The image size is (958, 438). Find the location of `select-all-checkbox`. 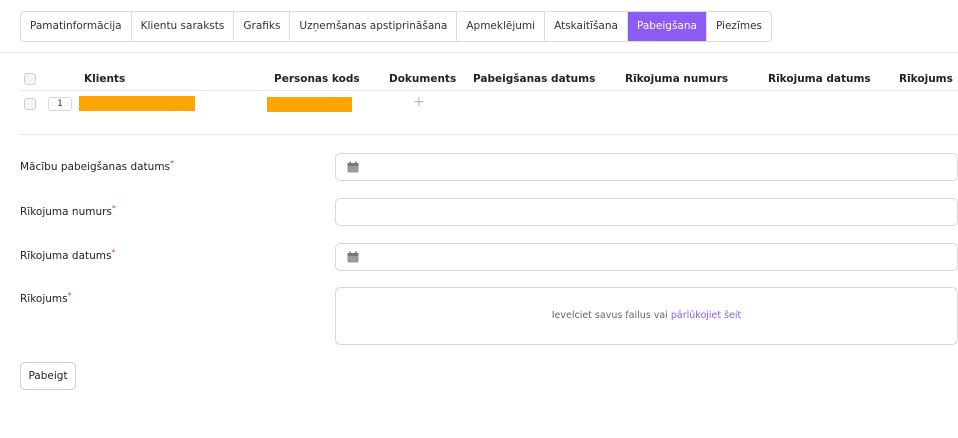

select-all-checkbox is located at coordinates (30, 79).